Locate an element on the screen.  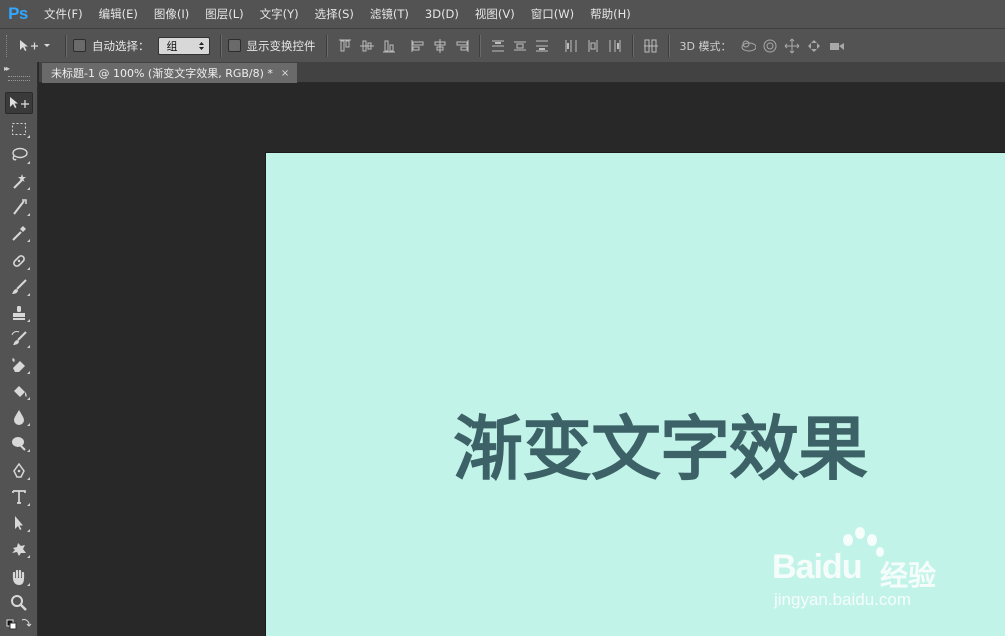
distribute-vcenter-icon is located at coordinates (519, 45).